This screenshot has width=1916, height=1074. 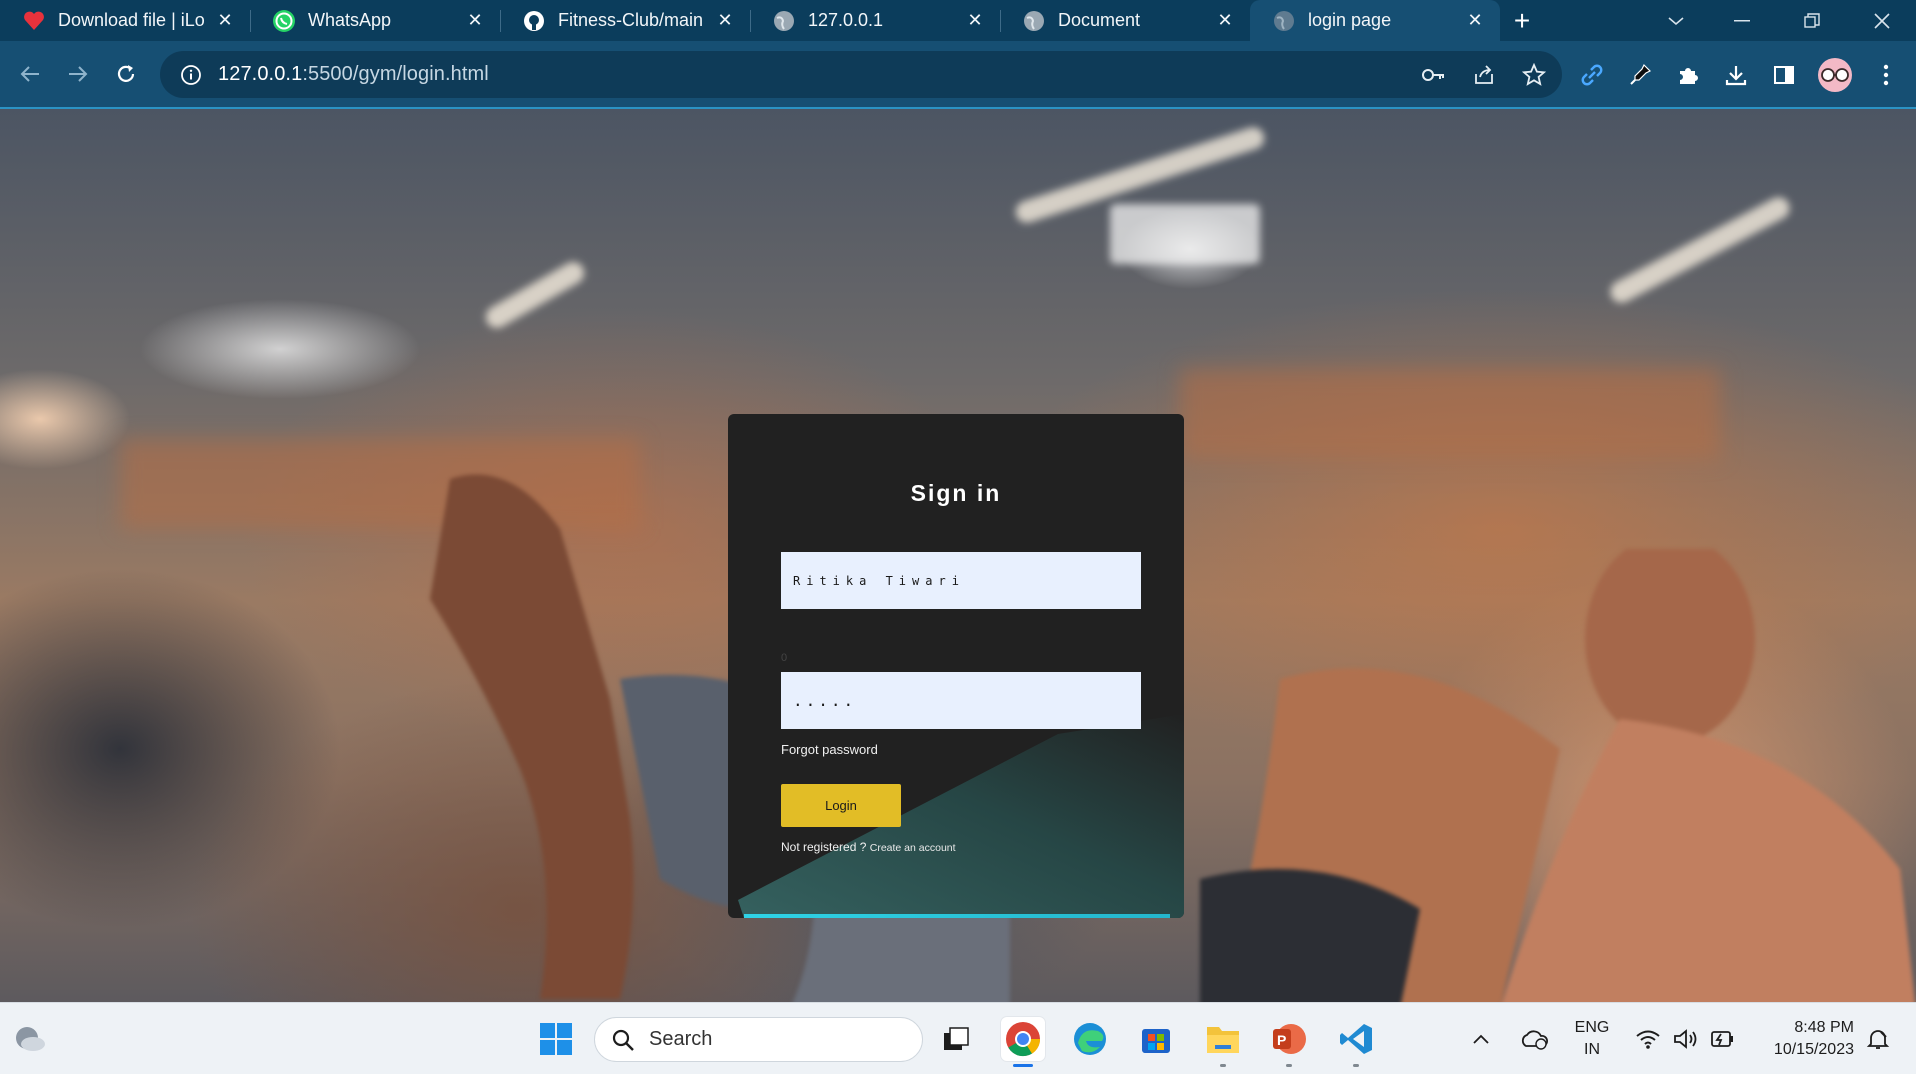 I want to click on clock-time: 8:48 PM, so click(x=1824, y=1027).